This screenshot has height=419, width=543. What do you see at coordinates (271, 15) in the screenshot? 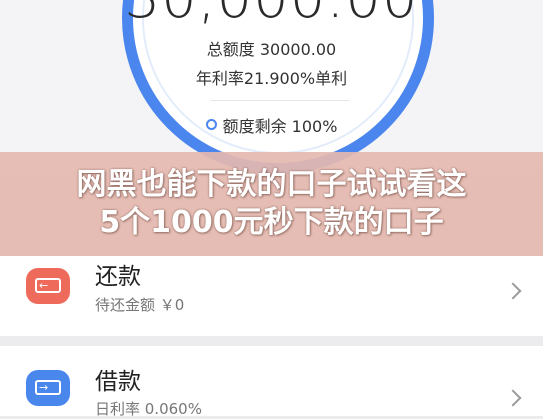
I see `quota-amount: 30,000.00` at bounding box center [271, 15].